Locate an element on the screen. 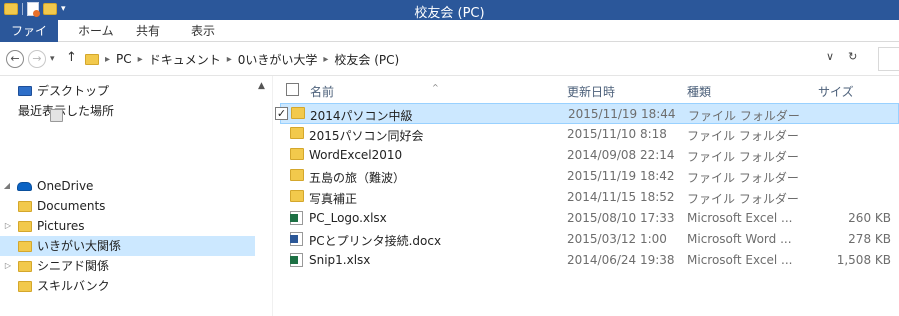  sidebar-item-onedrive: ◢ OneDrive is located at coordinates (127, 186).